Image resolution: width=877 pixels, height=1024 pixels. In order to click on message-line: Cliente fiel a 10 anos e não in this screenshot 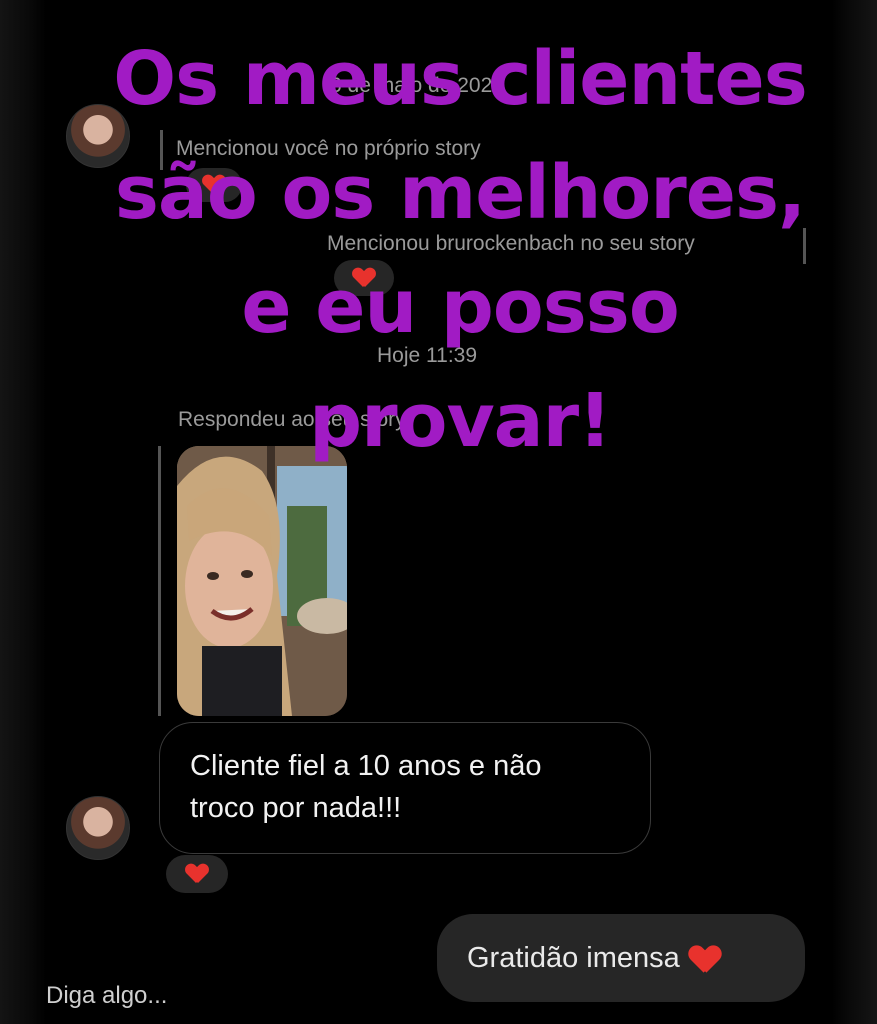, I will do `click(366, 766)`.